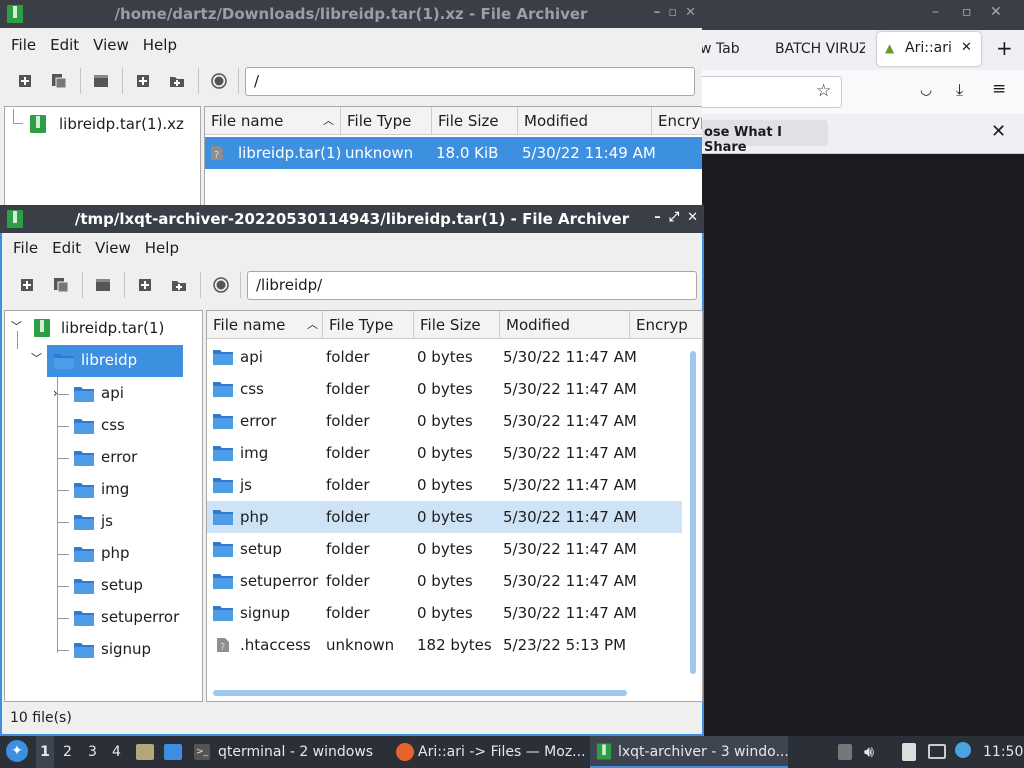  Describe the element at coordinates (92, 752) in the screenshot. I see `desktop-3: 3` at that location.